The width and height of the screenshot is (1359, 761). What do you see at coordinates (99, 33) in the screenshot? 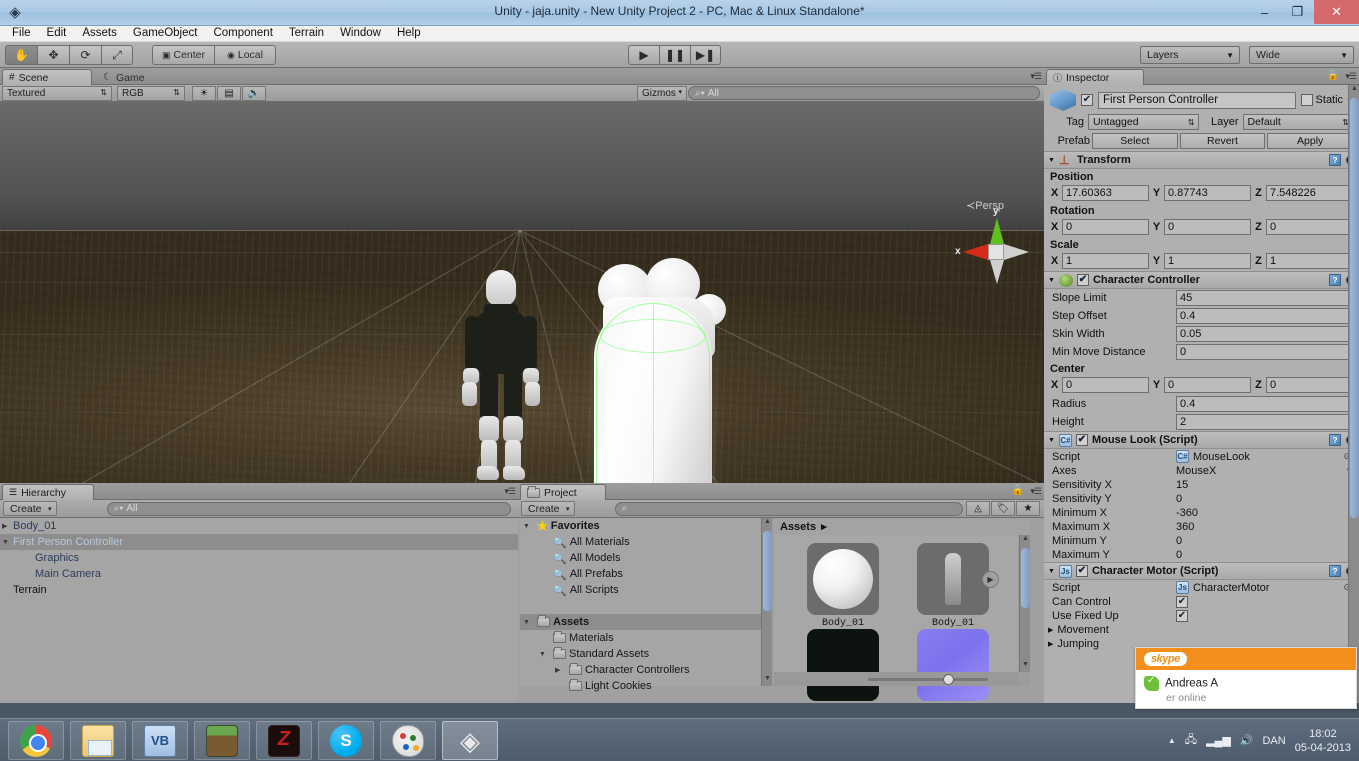
I see `menu-assets: Assets` at bounding box center [99, 33].